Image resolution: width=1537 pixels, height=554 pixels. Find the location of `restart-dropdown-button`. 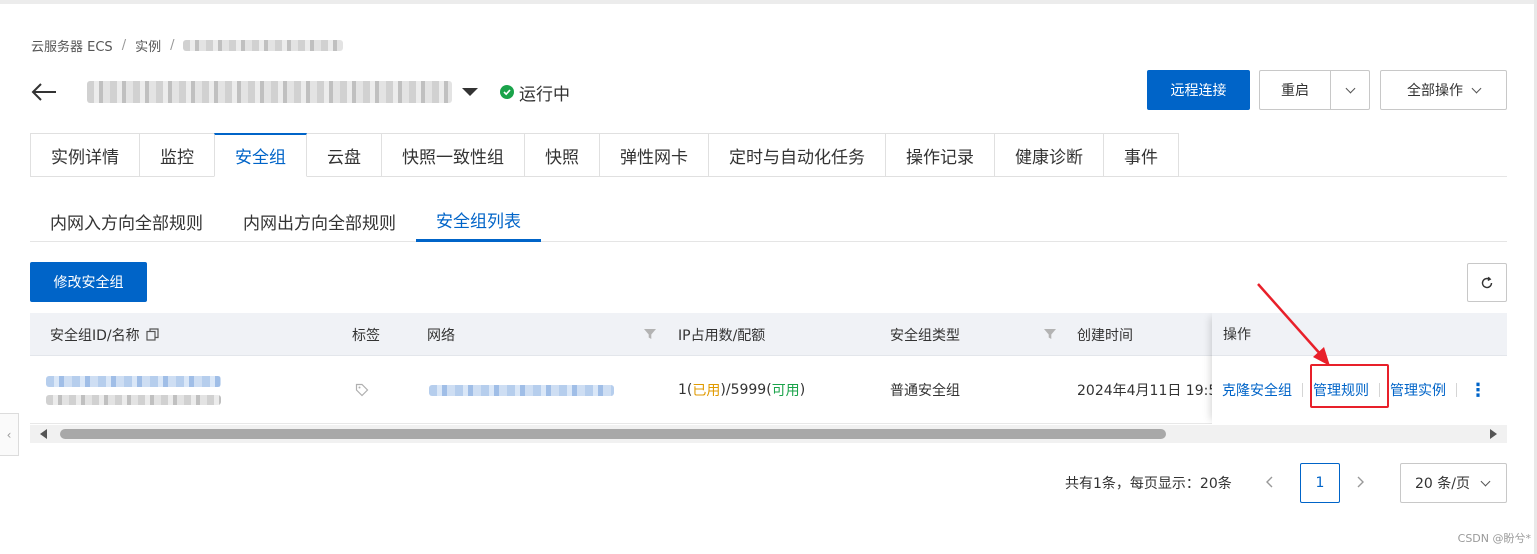

restart-dropdown-button is located at coordinates (1350, 90).